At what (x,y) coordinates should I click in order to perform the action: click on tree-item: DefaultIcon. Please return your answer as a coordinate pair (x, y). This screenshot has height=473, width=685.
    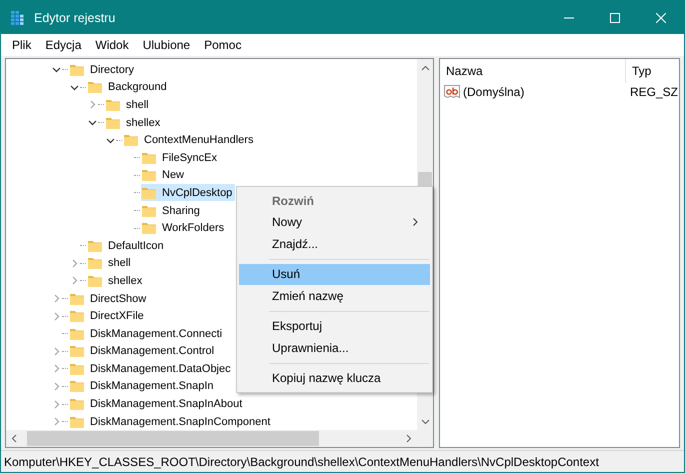
    Looking at the image, I should click on (127, 245).